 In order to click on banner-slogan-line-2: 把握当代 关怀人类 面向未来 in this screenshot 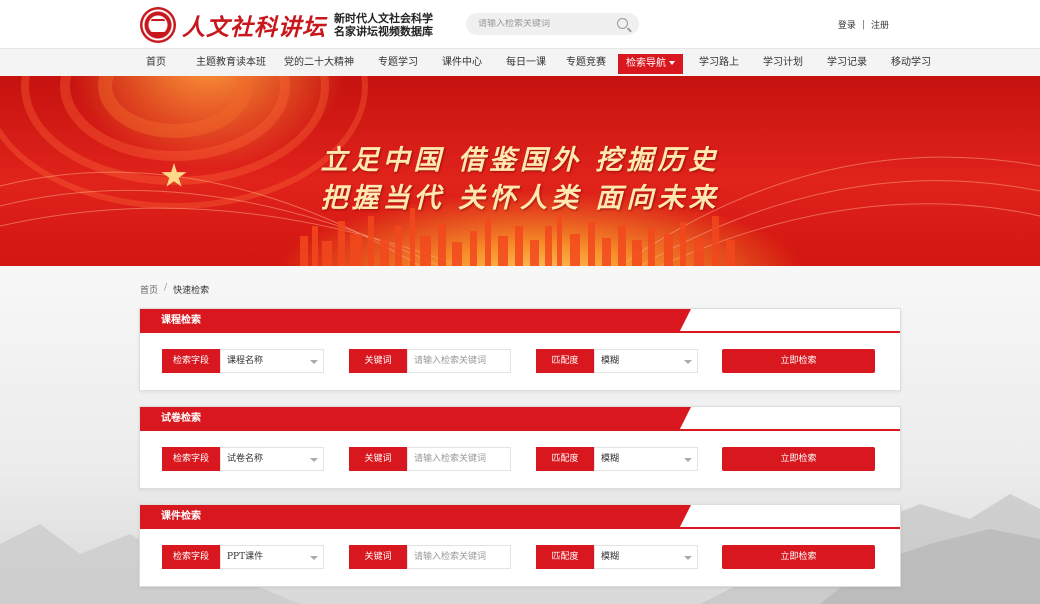, I will do `click(520, 198)`.